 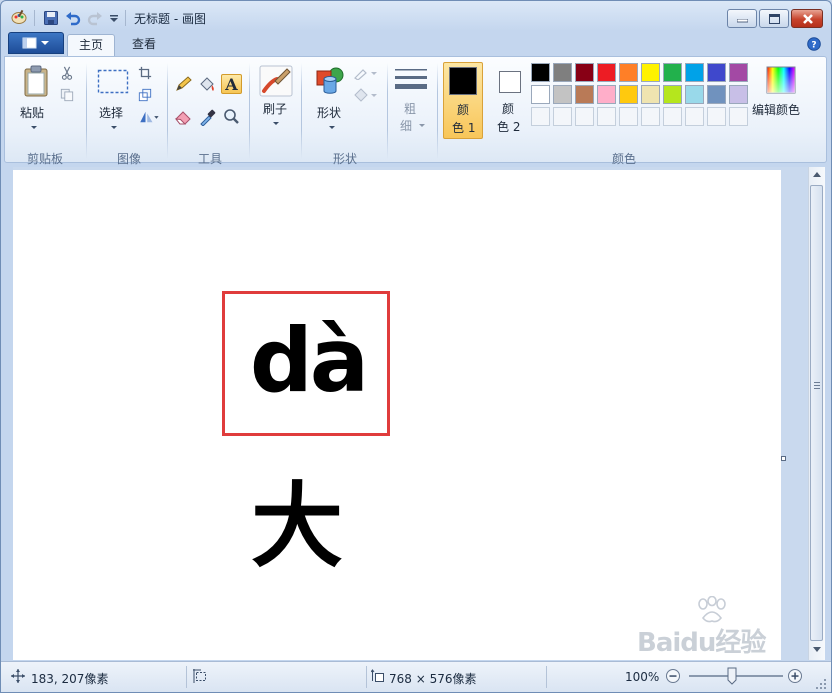 What do you see at coordinates (145, 95) in the screenshot?
I see `resize-icon` at bounding box center [145, 95].